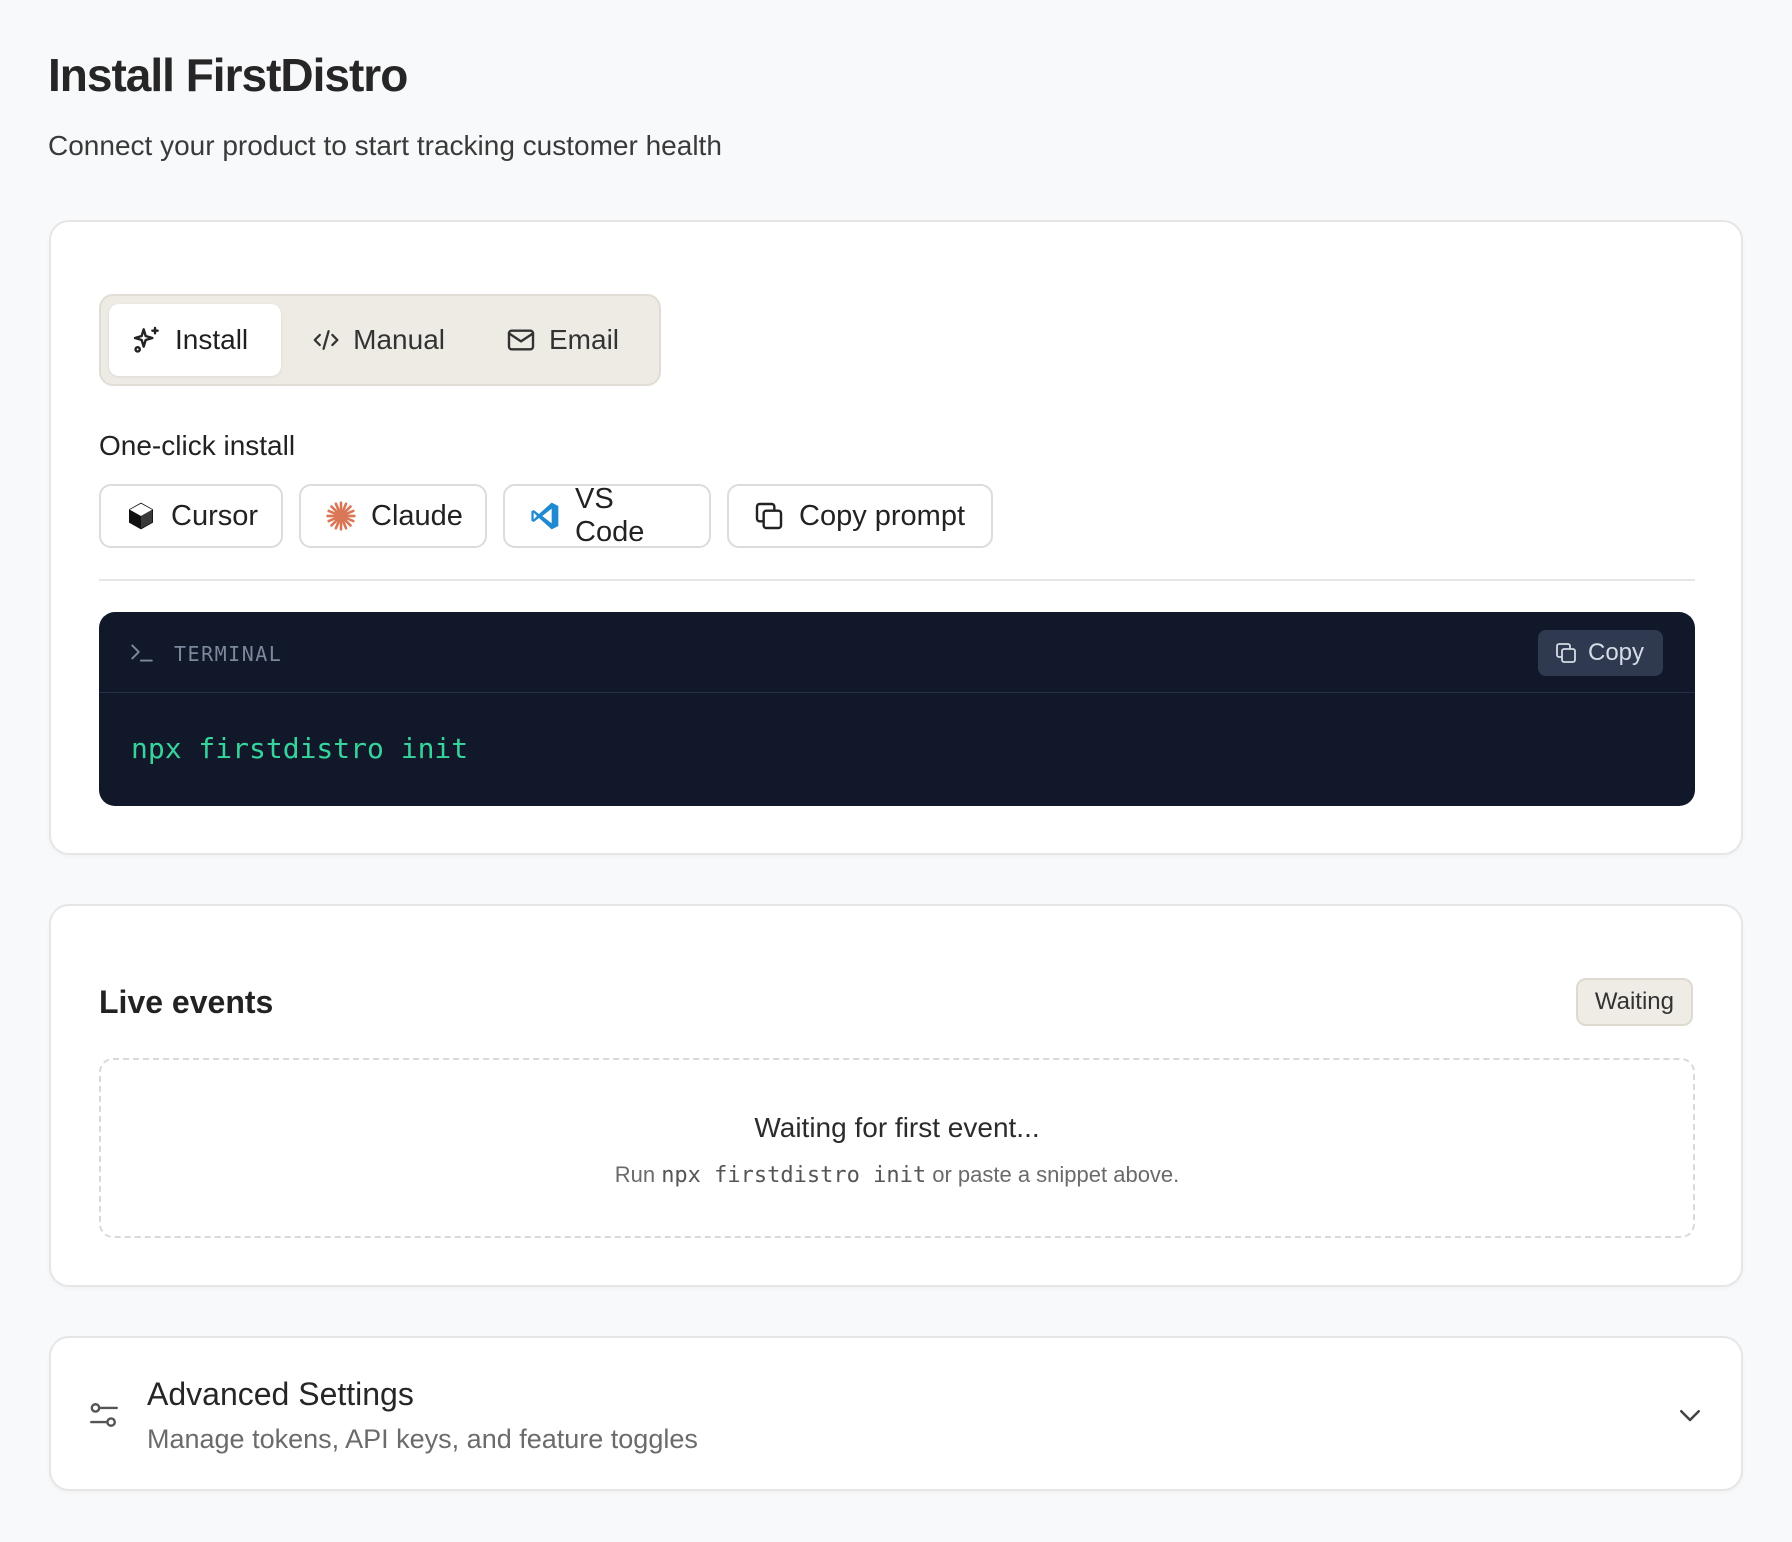  What do you see at coordinates (341, 516) in the screenshot?
I see `claude-logo-icon` at bounding box center [341, 516].